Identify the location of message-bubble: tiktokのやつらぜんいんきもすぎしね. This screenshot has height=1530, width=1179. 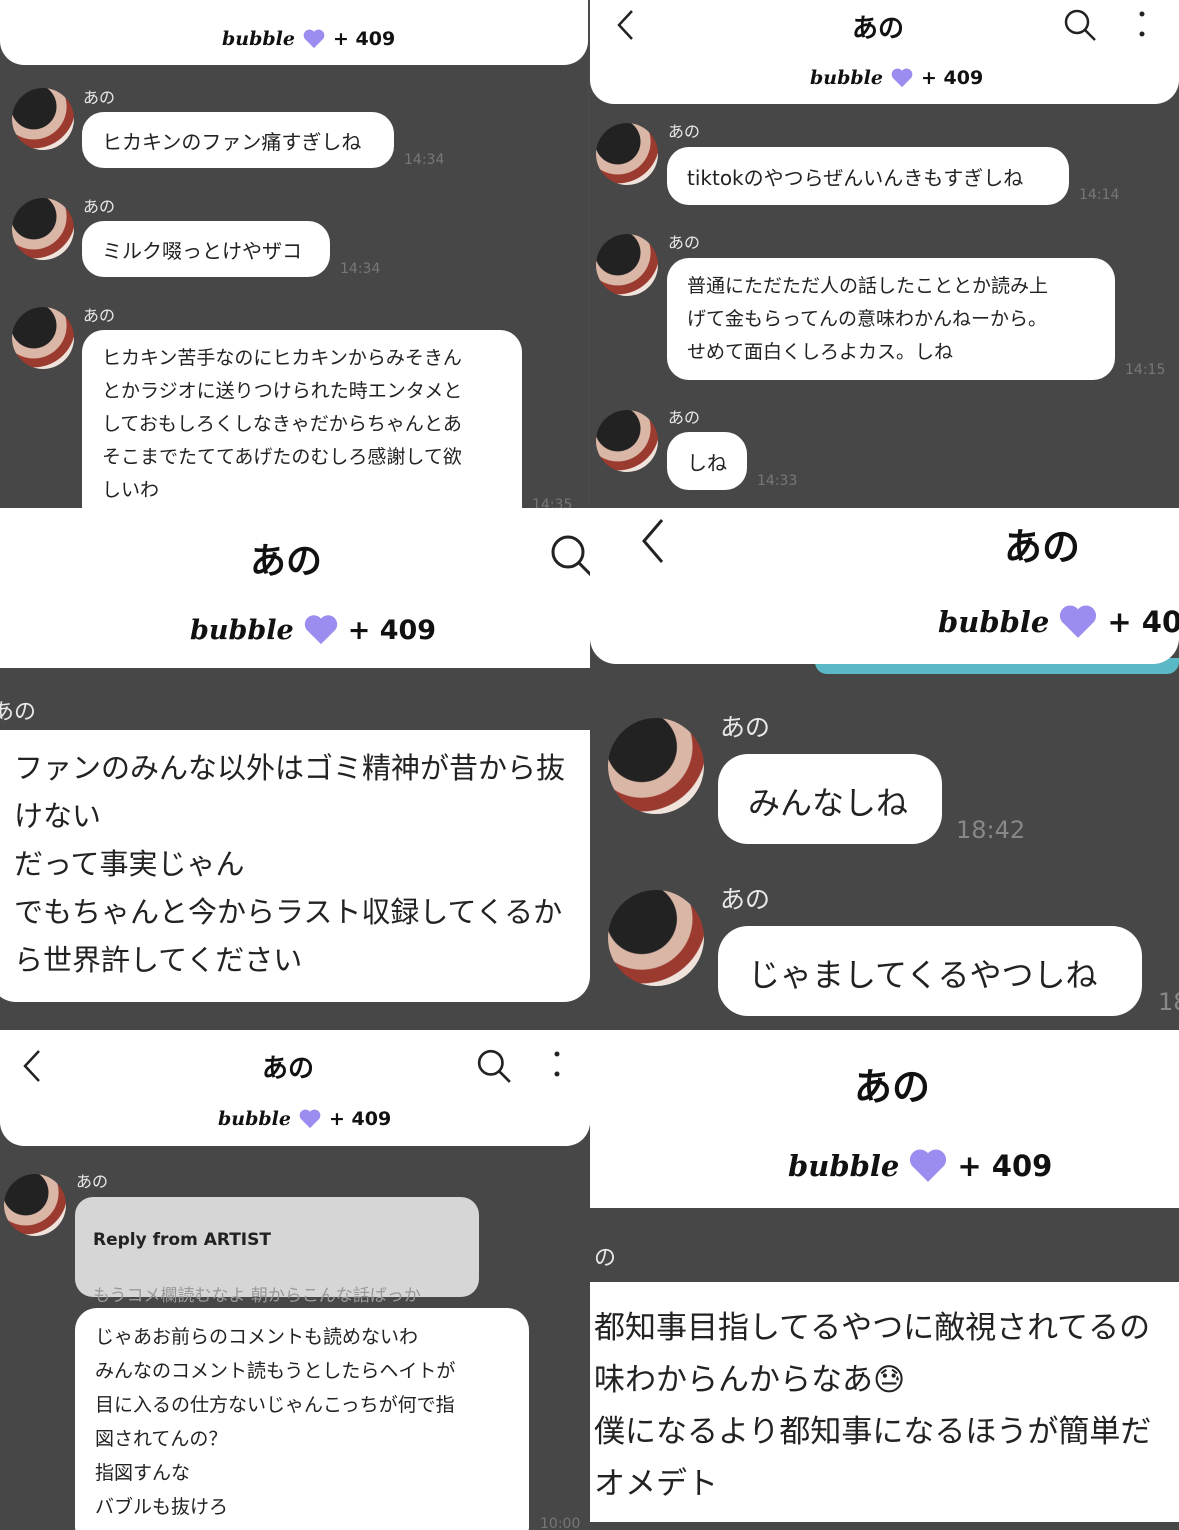
(868, 176).